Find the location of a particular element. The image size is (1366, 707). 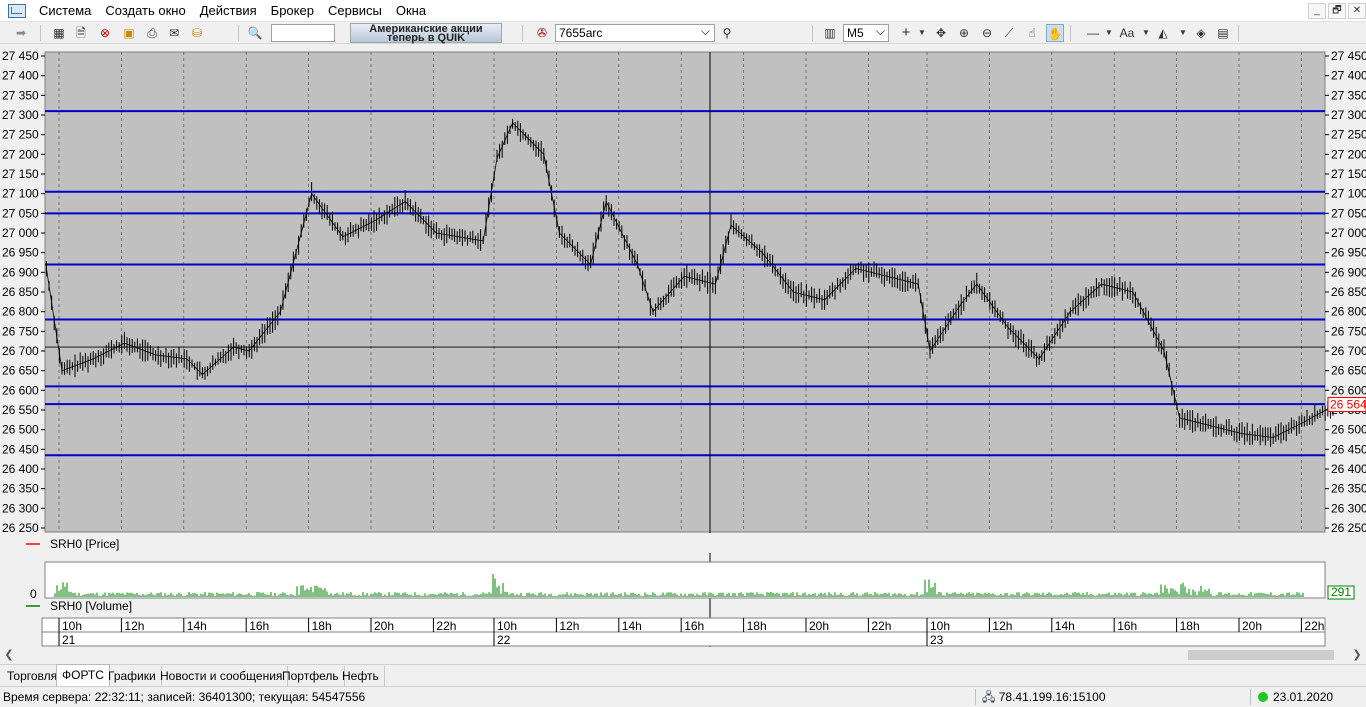

date-status: 23.01.2020 is located at coordinates (1295, 697).